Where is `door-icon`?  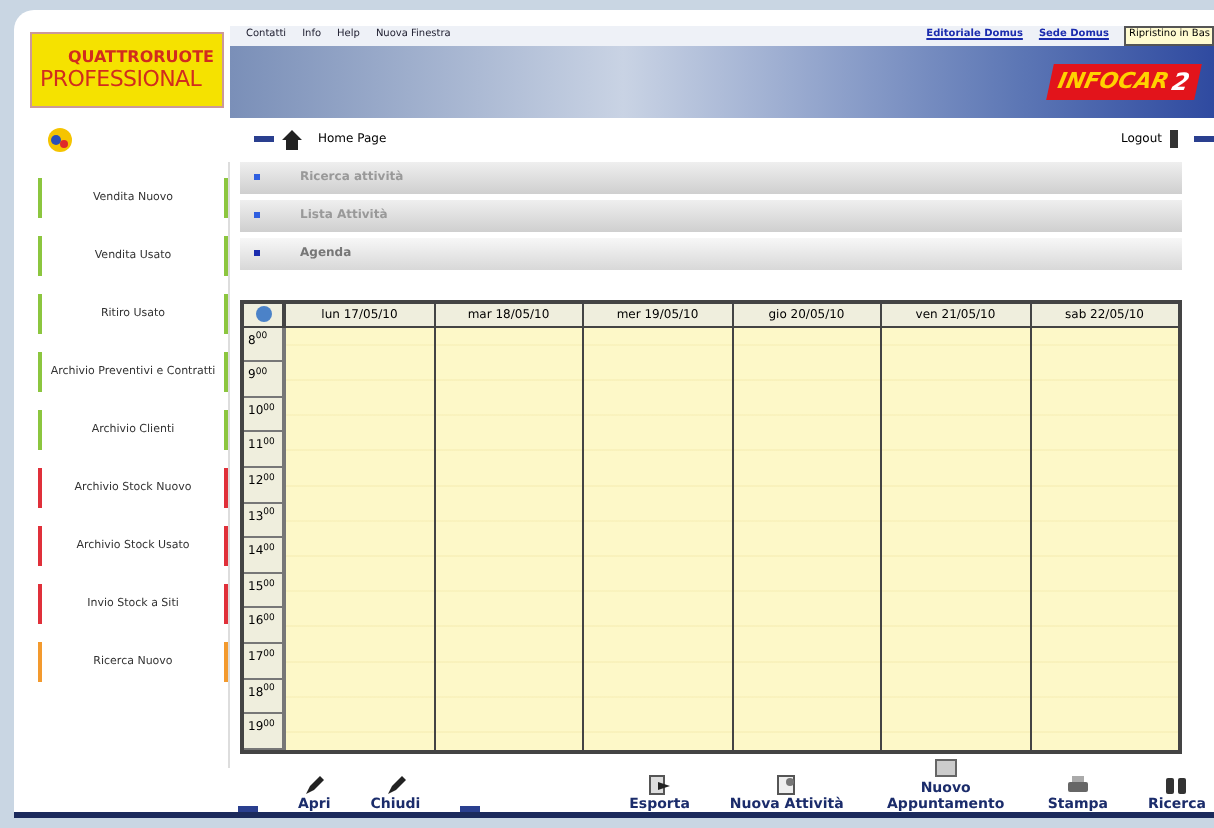
door-icon is located at coordinates (1174, 139).